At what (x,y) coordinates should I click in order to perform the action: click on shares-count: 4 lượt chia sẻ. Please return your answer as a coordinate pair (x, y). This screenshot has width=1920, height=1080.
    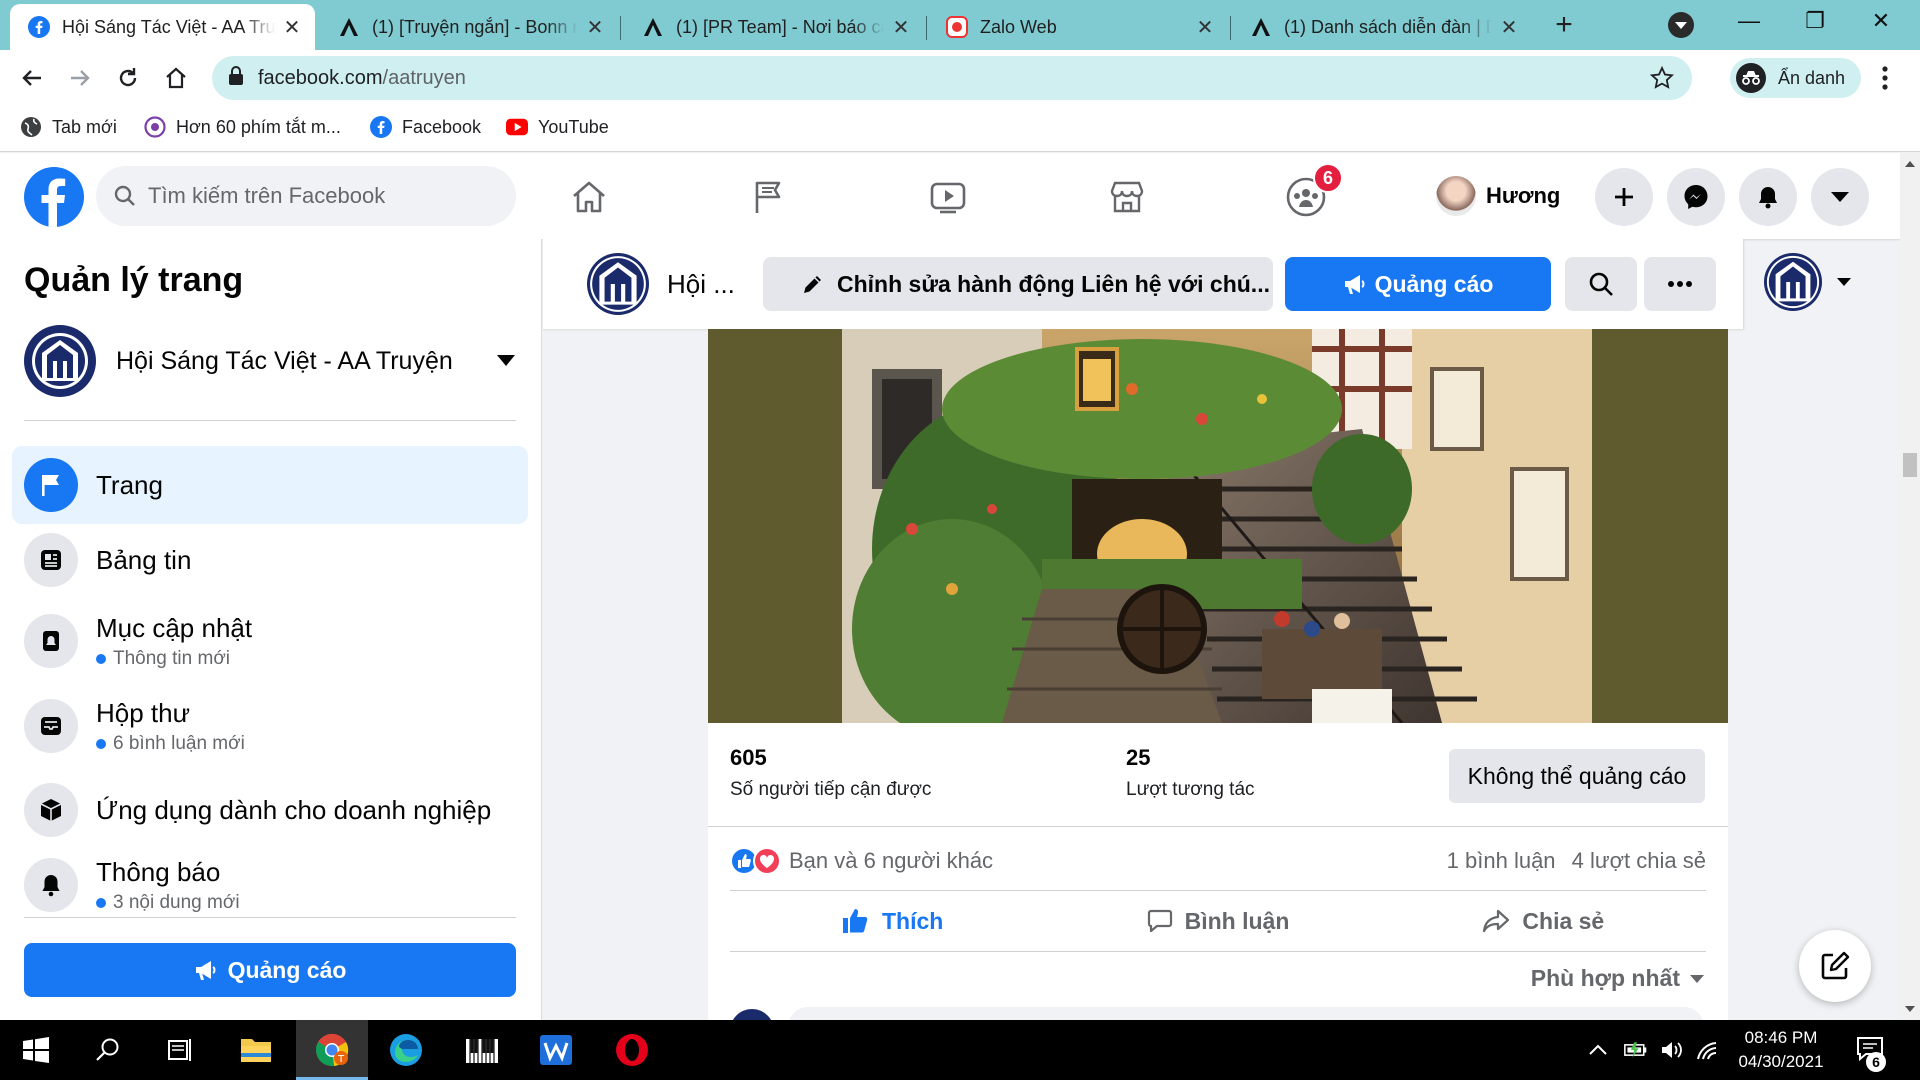
    Looking at the image, I should click on (1639, 860).